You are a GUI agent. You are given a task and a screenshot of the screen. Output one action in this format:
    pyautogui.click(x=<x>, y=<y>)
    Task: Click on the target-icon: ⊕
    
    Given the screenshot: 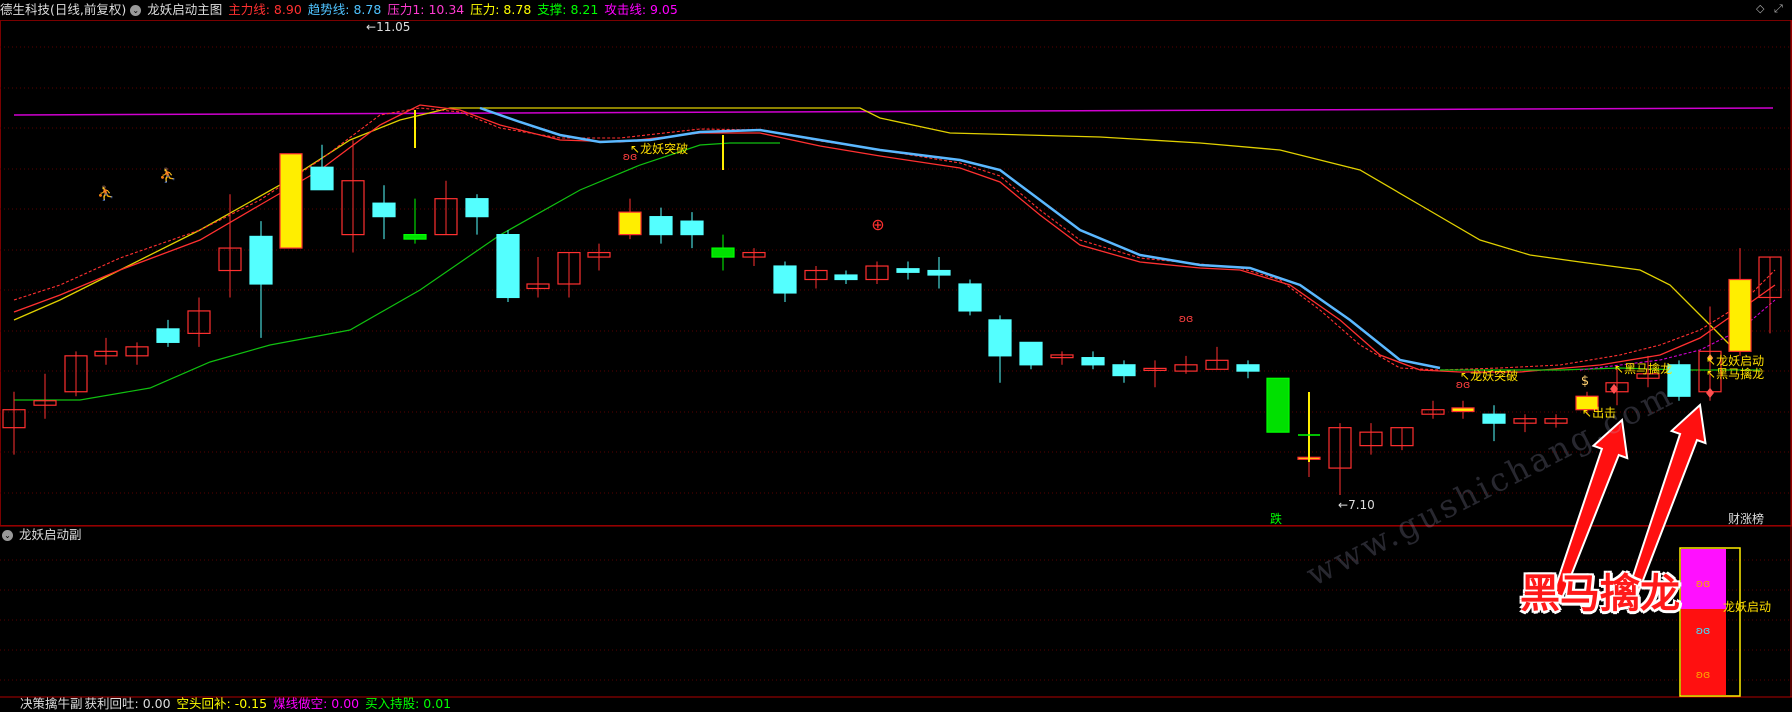 What is the action you would take?
    pyautogui.click(x=877, y=224)
    